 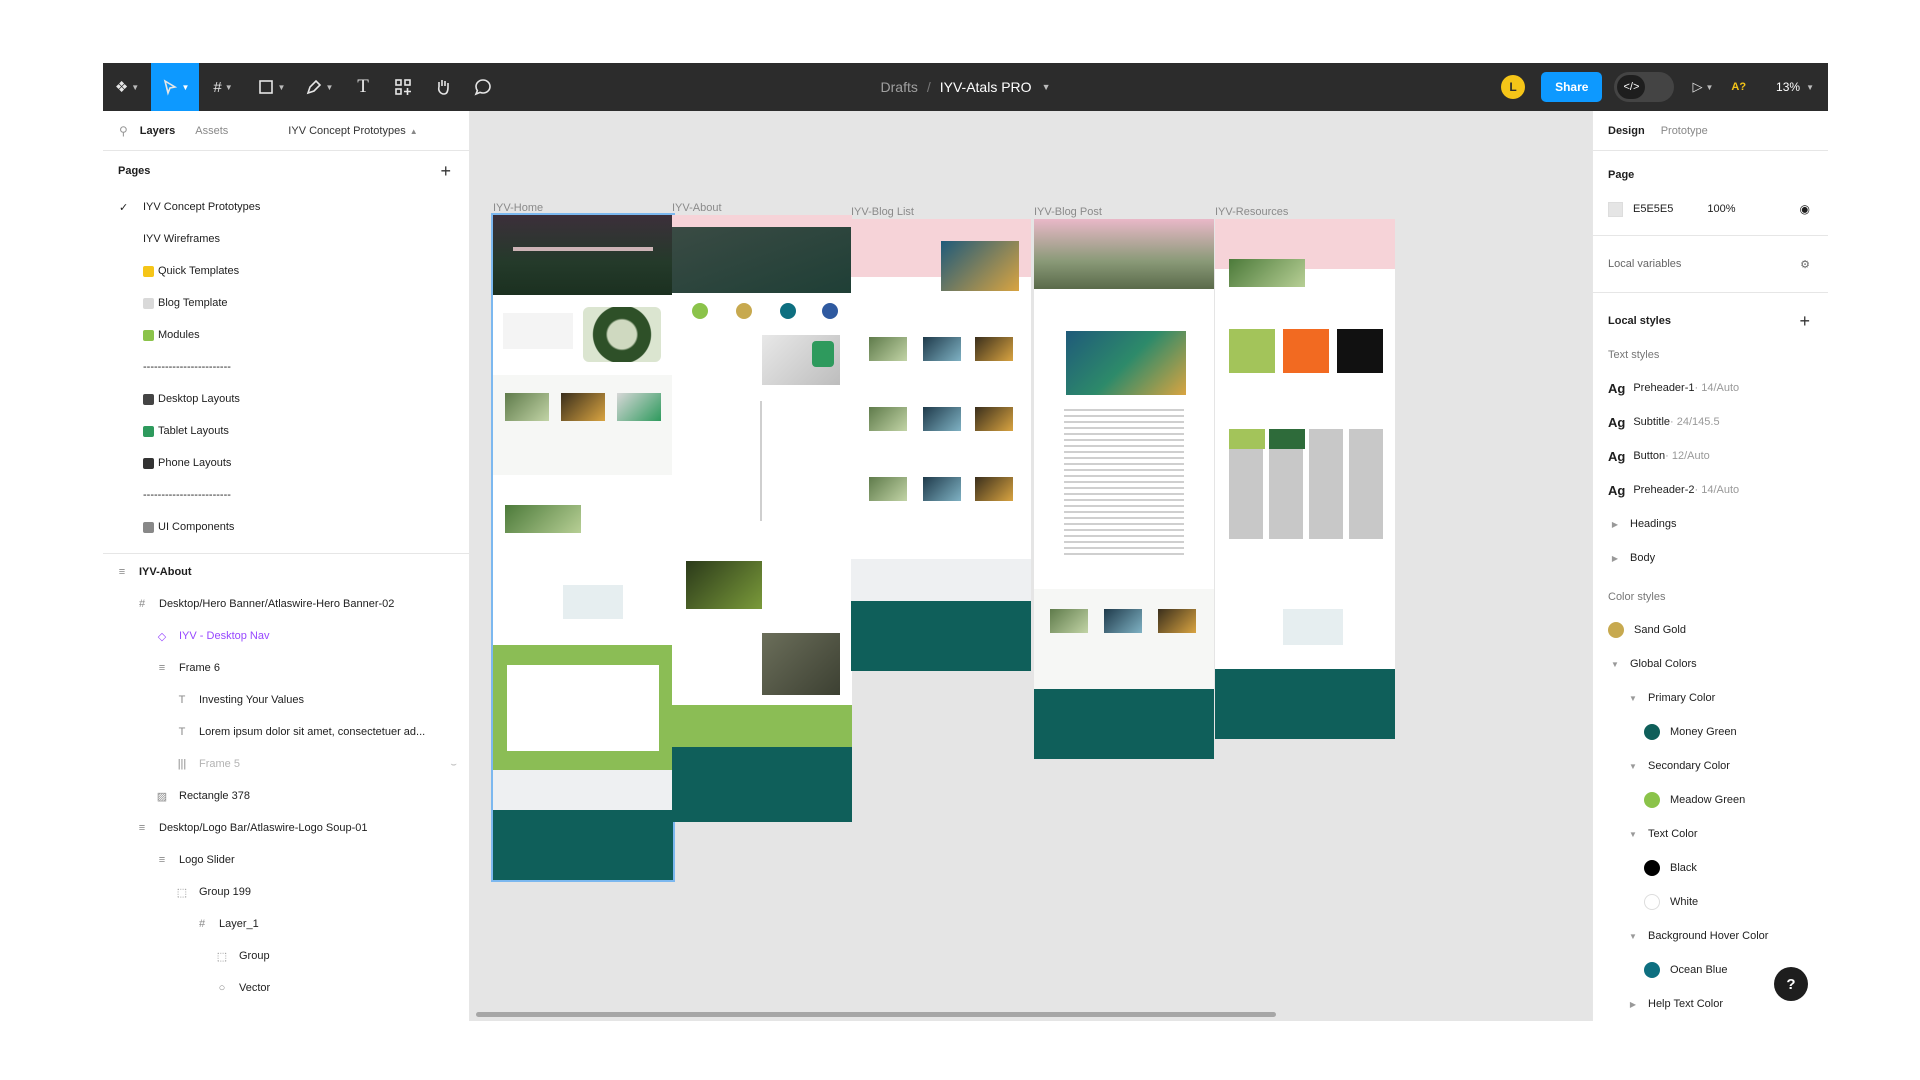 What do you see at coordinates (583, 547) in the screenshot?
I see `frame-iyv-home` at bounding box center [583, 547].